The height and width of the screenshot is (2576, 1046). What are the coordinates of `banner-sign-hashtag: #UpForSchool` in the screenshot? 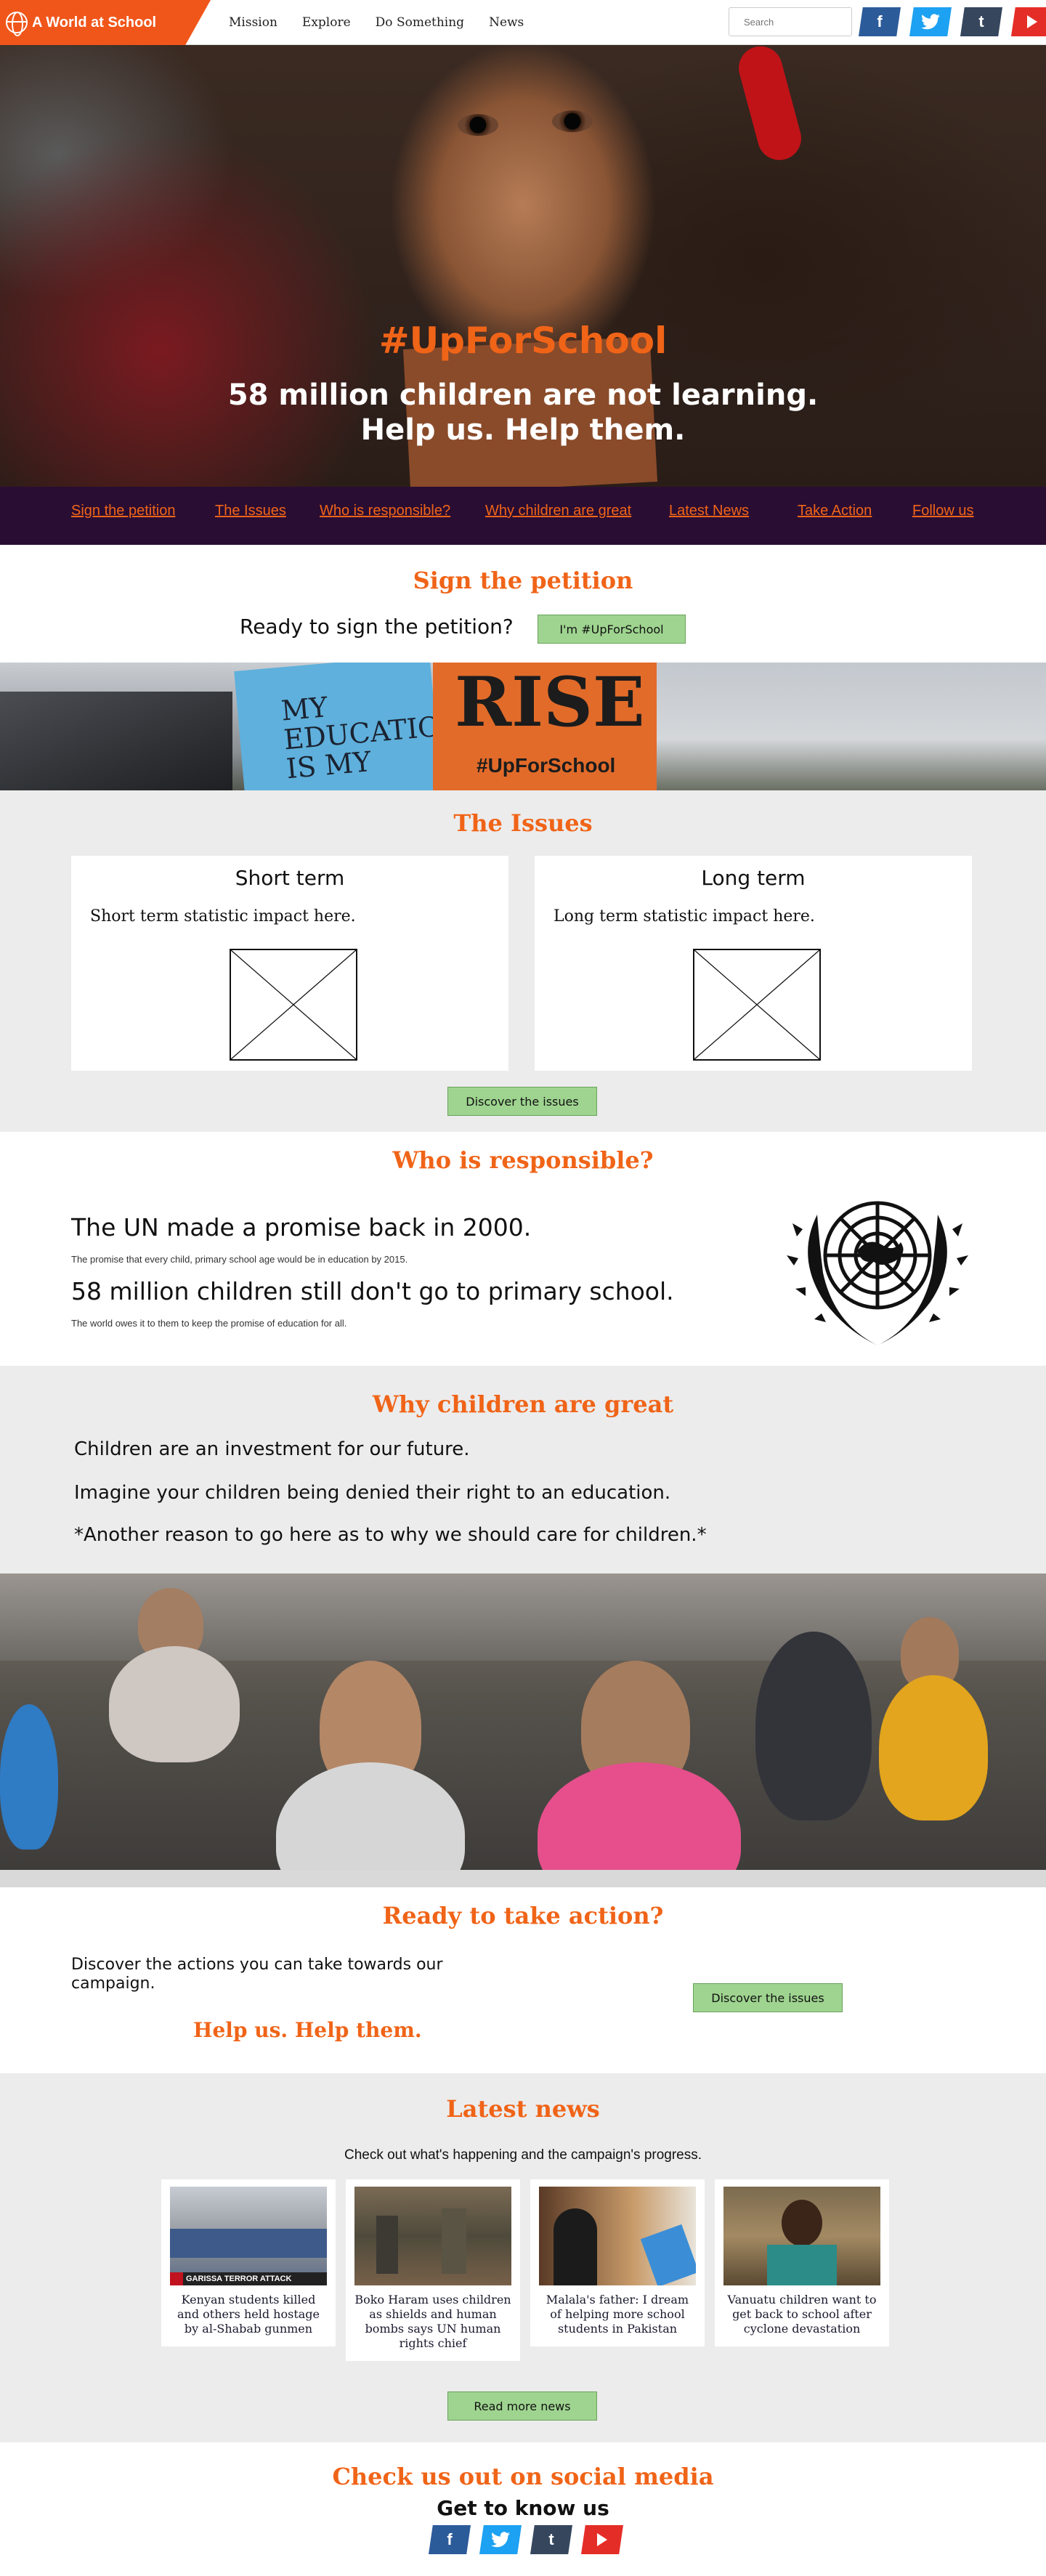 It's located at (546, 766).